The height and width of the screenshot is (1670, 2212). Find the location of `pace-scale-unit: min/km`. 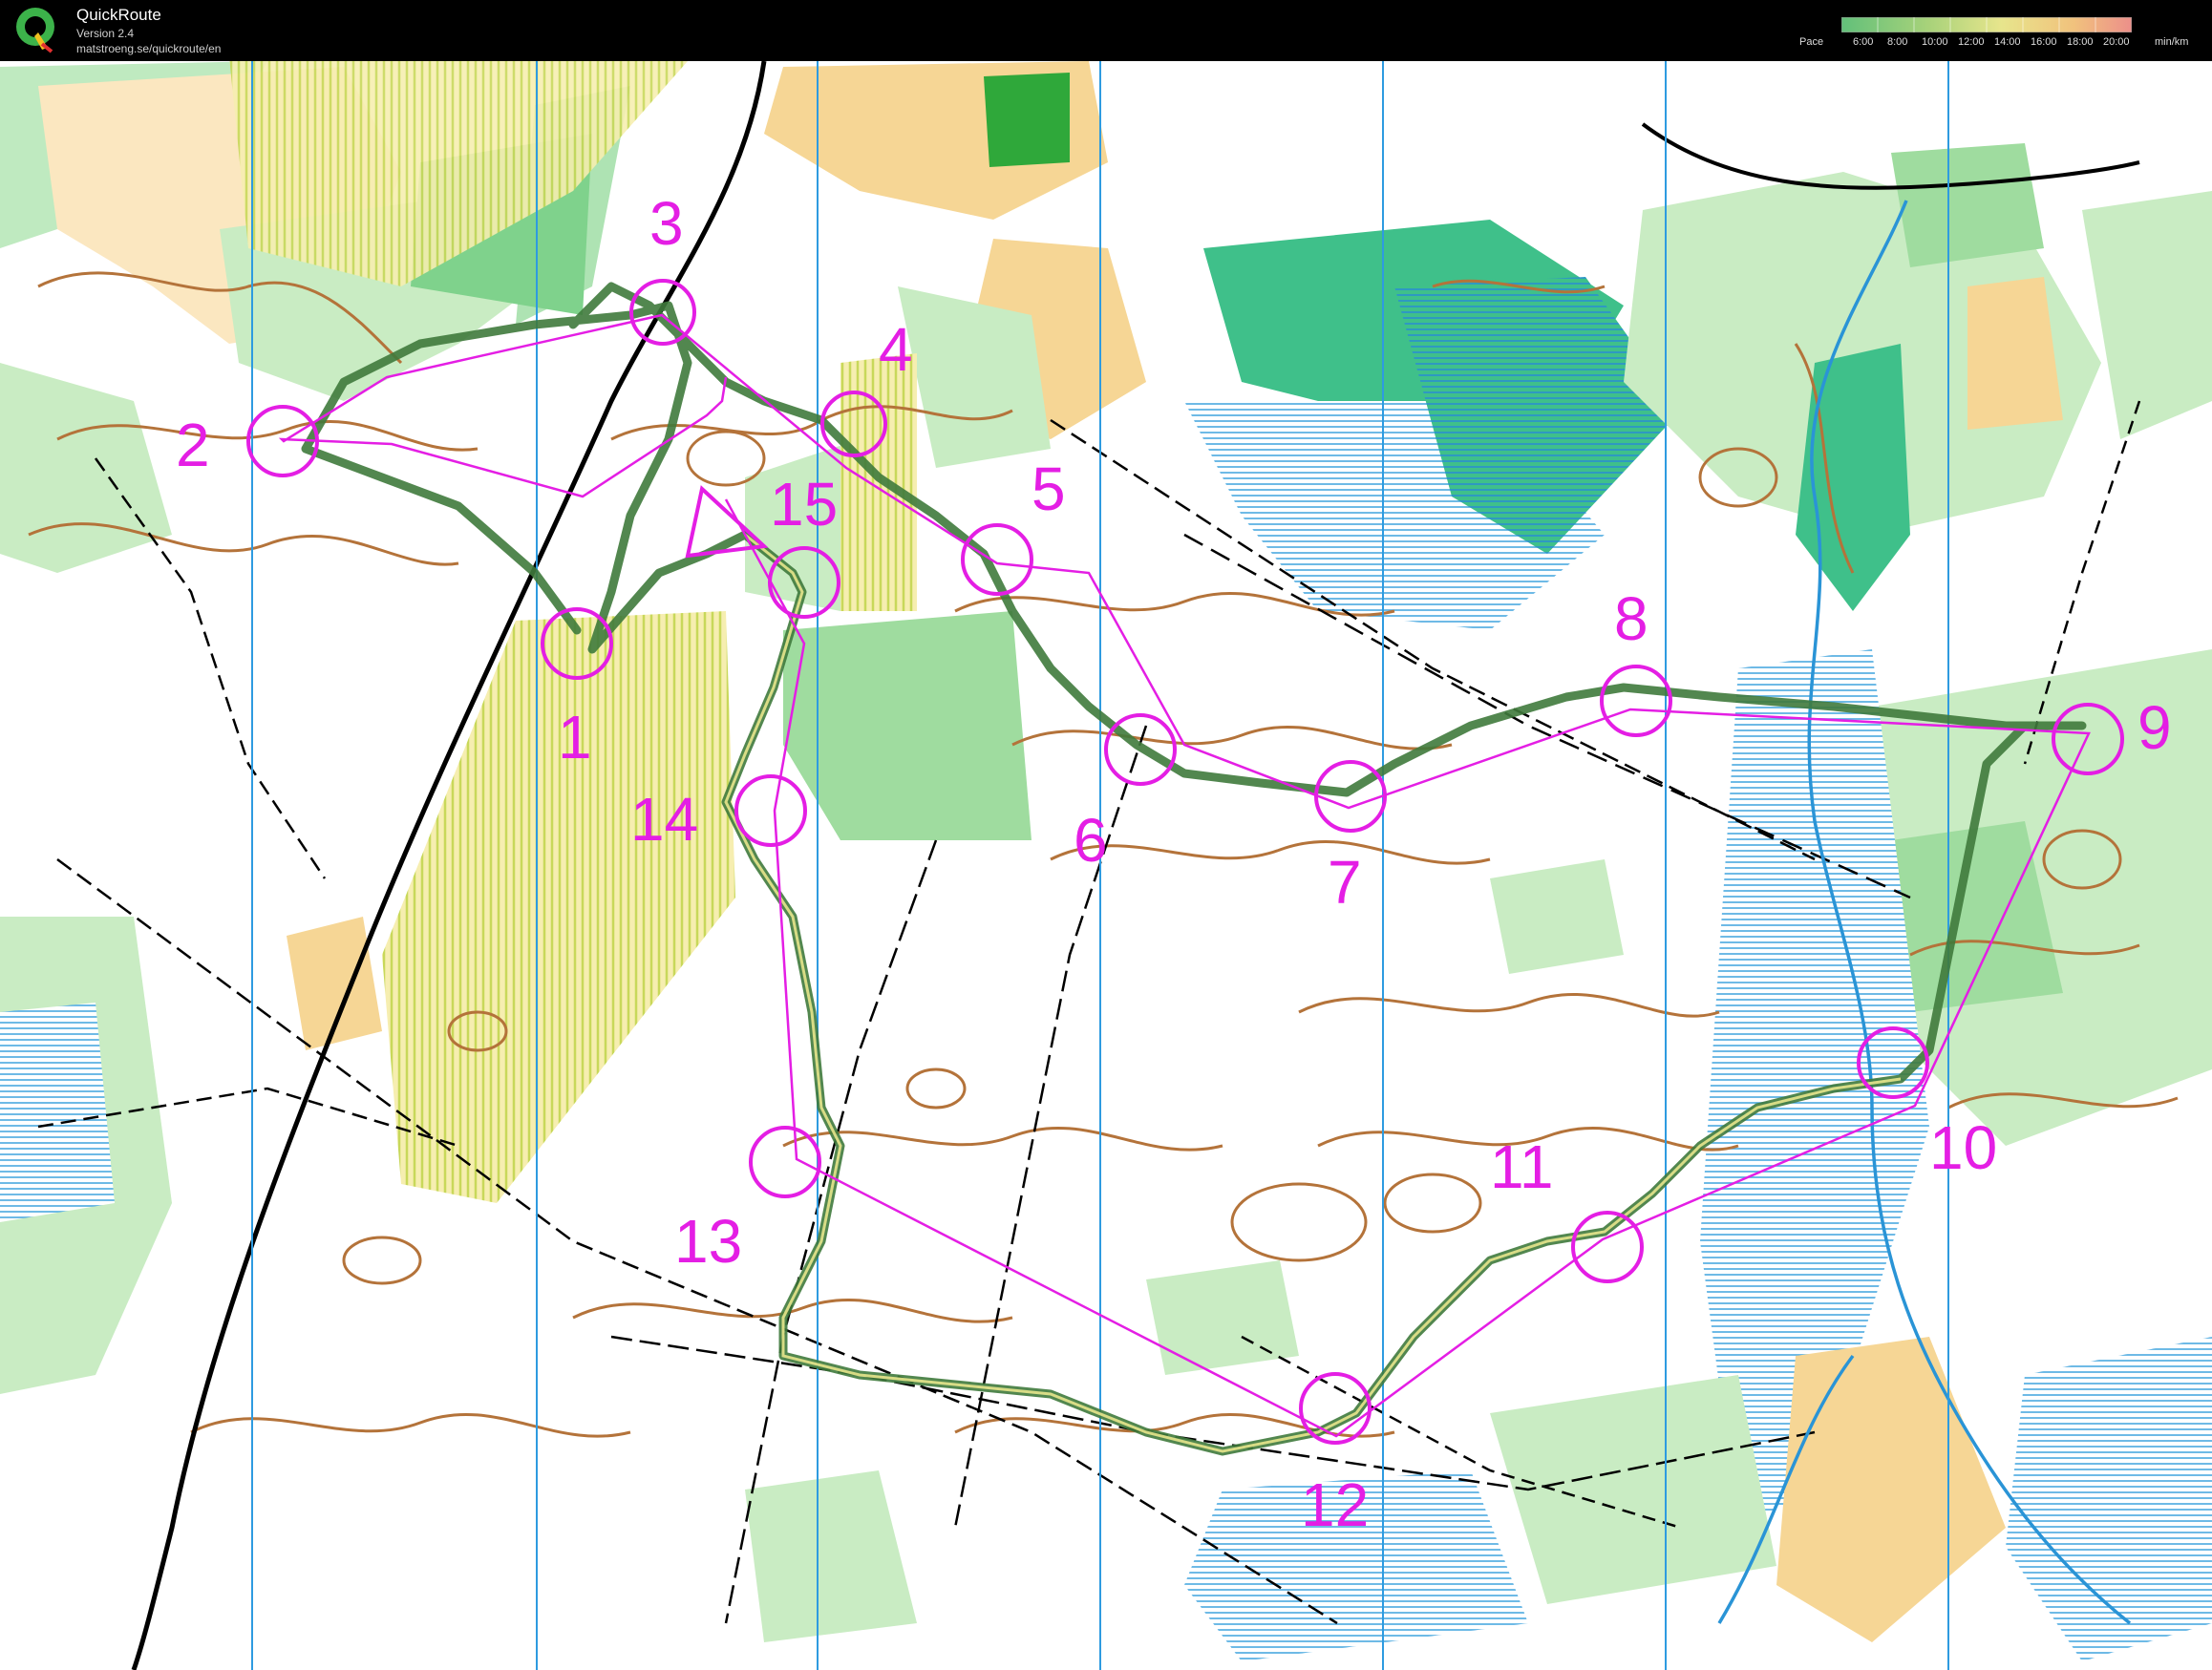

pace-scale-unit: min/km is located at coordinates (2172, 42).